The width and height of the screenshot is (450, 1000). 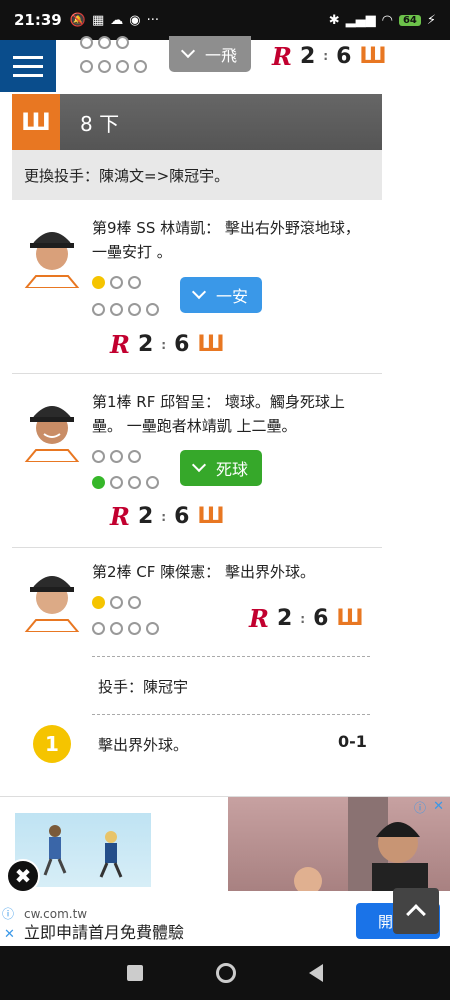 What do you see at coordinates (104, 931) in the screenshot?
I see `ad-title: 立即申請首月免費體驗` at bounding box center [104, 931].